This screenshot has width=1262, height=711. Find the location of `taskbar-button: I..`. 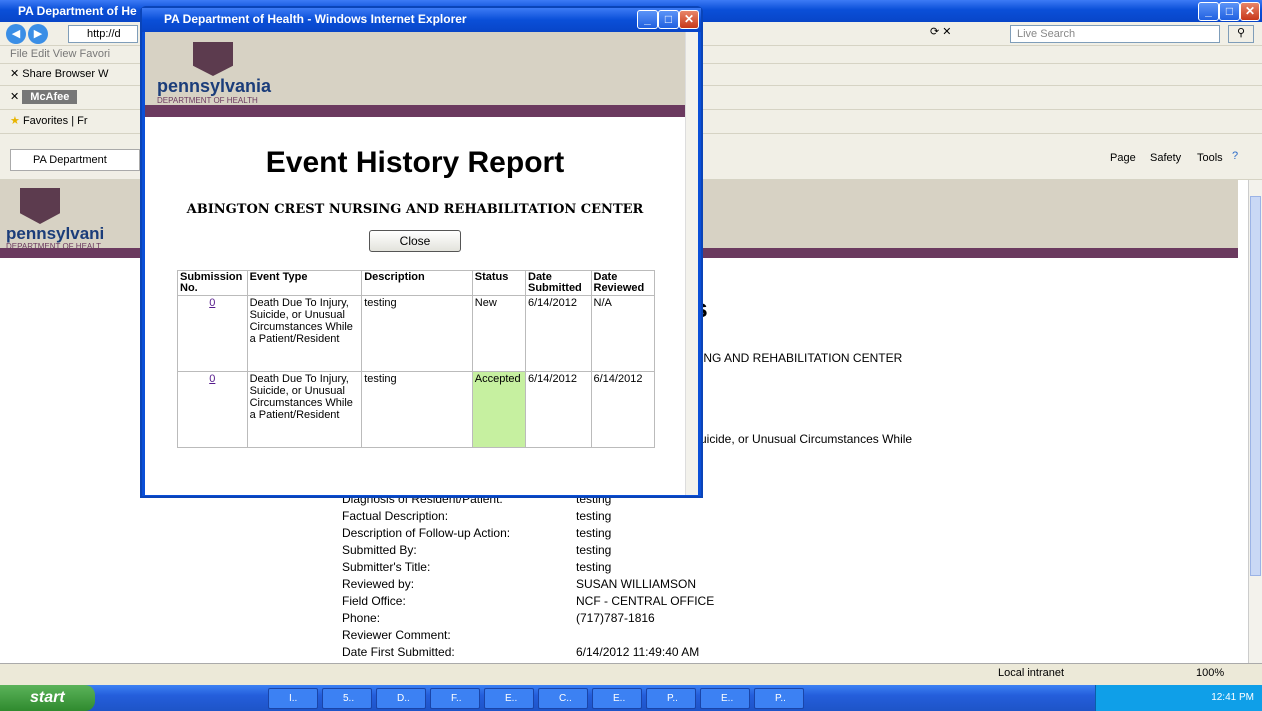

taskbar-button: I.. is located at coordinates (293, 698).